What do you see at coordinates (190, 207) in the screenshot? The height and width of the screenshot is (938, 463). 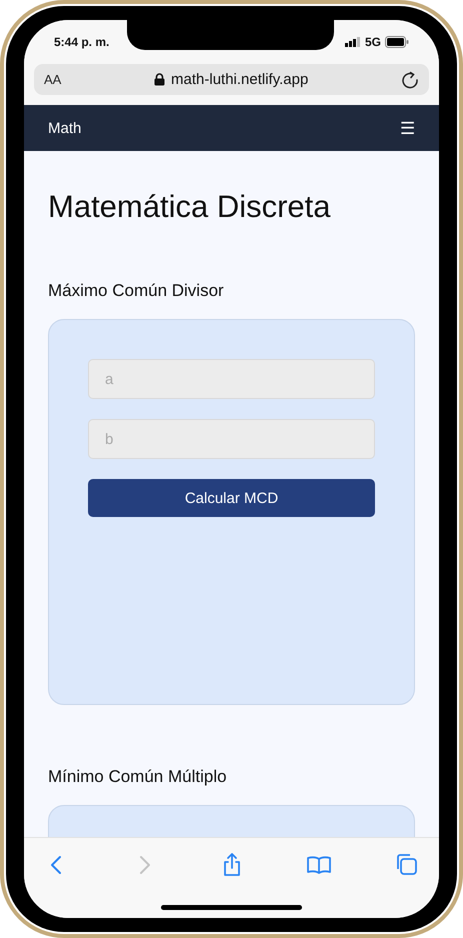 I see `page-title: Matemática Discreta` at bounding box center [190, 207].